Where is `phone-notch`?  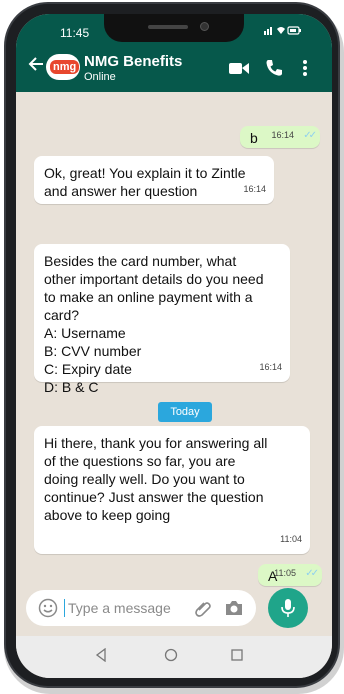 phone-notch is located at coordinates (174, 28).